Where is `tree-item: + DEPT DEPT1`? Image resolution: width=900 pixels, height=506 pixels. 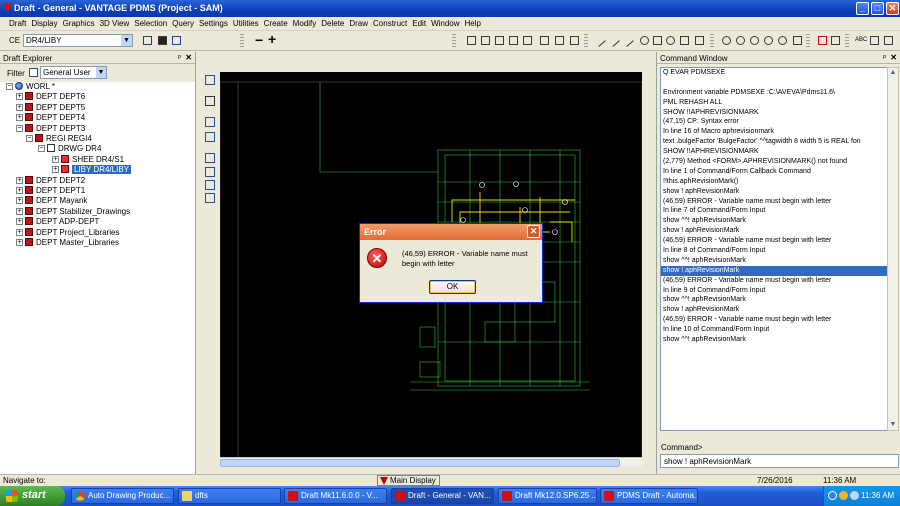
tree-item: + DEPT DEPT1 is located at coordinates (97, 191).